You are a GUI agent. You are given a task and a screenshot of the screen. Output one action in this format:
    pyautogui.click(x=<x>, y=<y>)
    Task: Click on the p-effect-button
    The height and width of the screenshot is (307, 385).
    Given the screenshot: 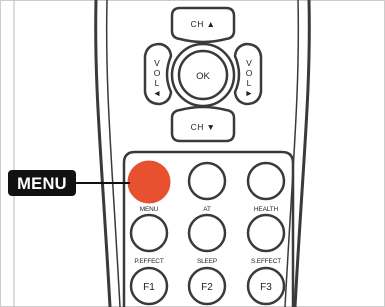 What is the action you would take?
    pyautogui.click(x=149, y=233)
    